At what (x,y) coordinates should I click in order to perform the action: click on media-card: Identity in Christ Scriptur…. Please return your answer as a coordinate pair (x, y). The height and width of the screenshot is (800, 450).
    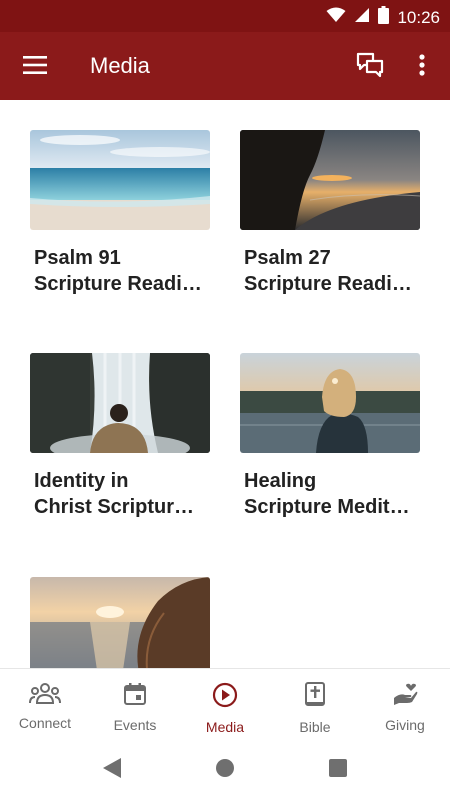
    Looking at the image, I should click on (121, 436).